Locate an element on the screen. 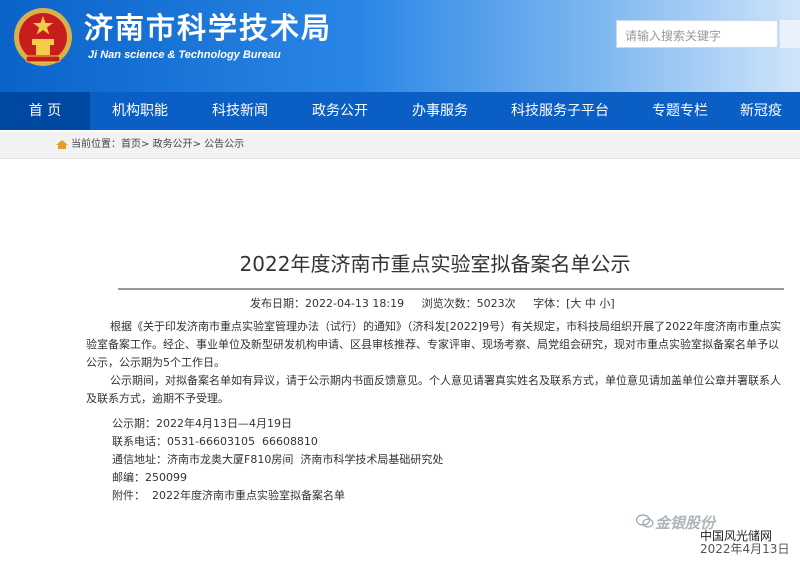 The height and width of the screenshot is (564, 800). nav-item-services: 办事服务 is located at coordinates (440, 111).